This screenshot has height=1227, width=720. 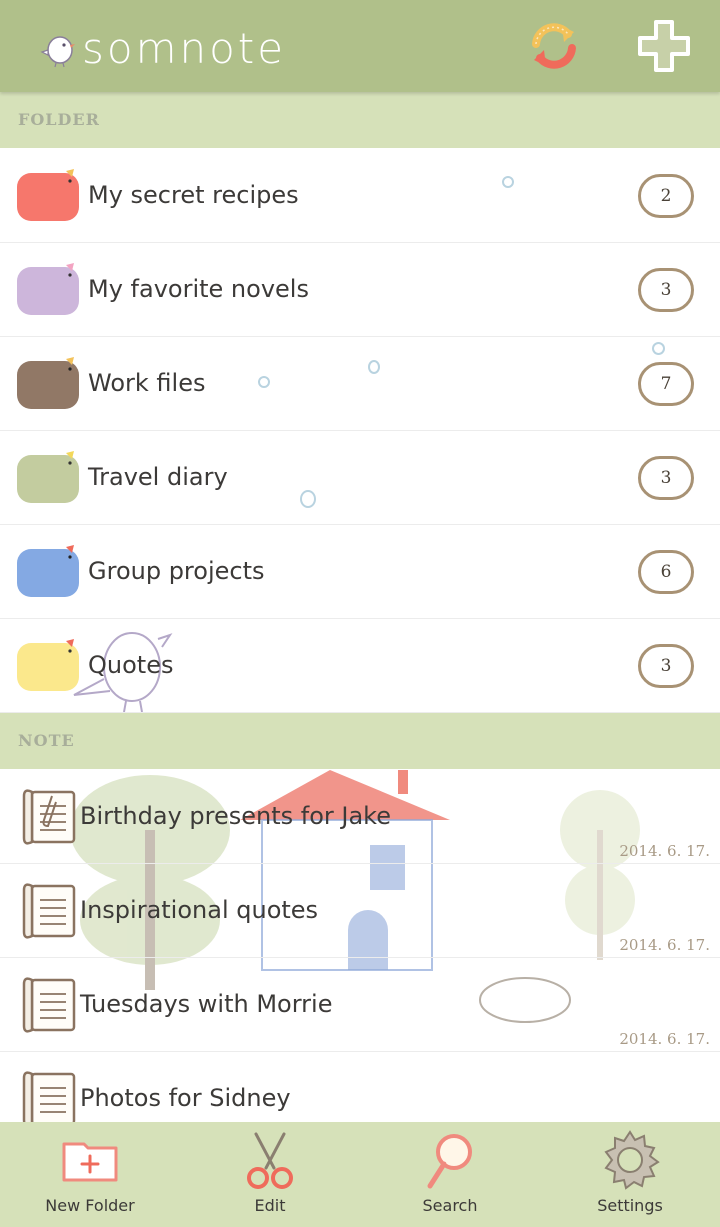 I want to click on app-logo: somnote, so click(x=163, y=48).